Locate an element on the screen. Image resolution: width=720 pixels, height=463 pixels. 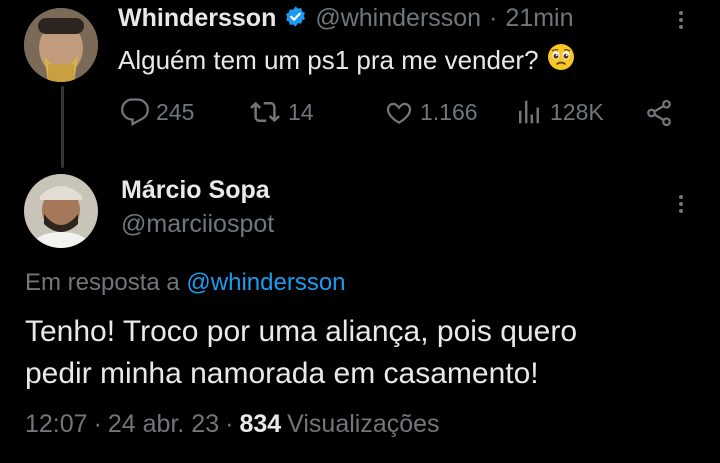
original-author-name: Whindersson is located at coordinates (197, 18).